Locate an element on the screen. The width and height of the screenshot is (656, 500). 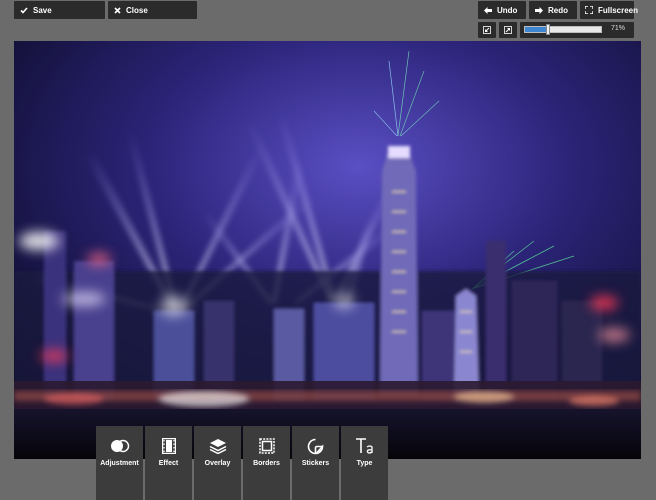
zoom-control: 71% is located at coordinates (577, 30).